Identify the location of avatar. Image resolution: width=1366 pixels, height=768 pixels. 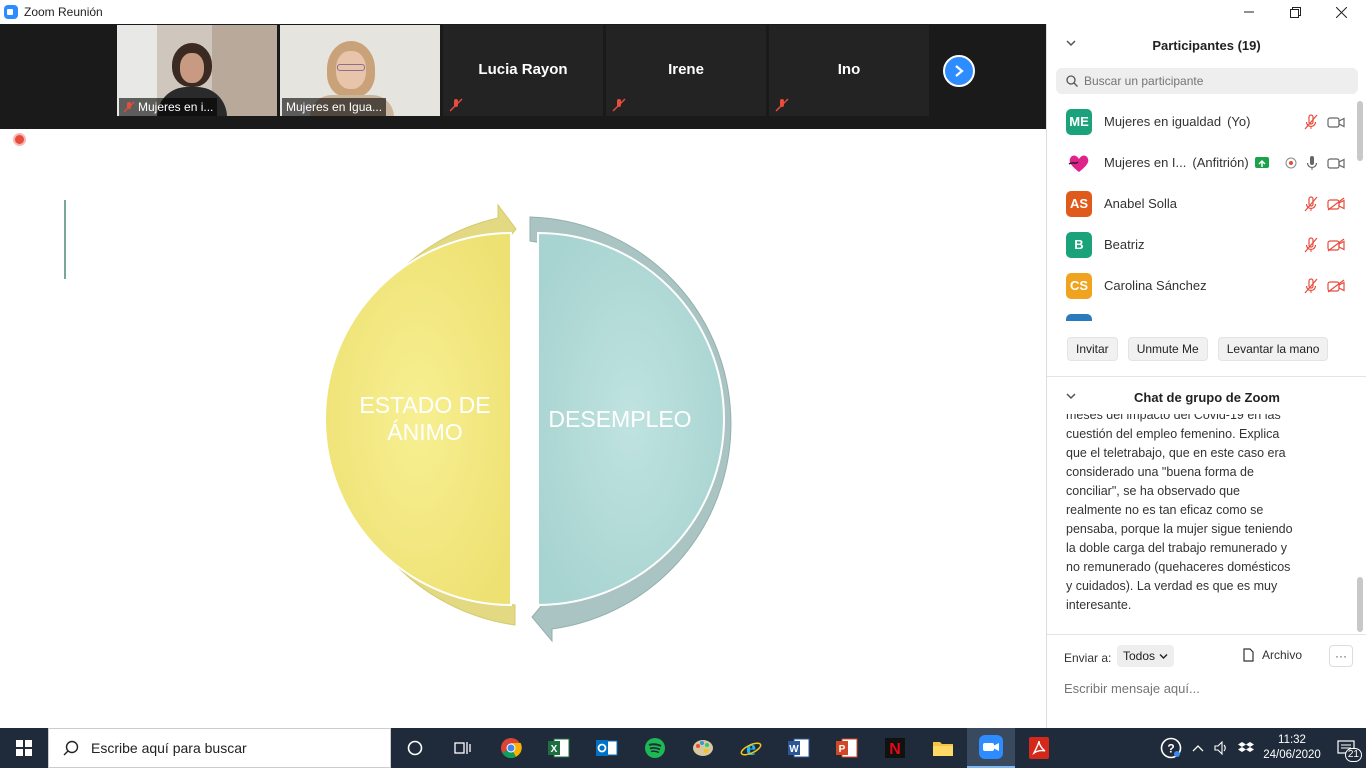
(1079, 317).